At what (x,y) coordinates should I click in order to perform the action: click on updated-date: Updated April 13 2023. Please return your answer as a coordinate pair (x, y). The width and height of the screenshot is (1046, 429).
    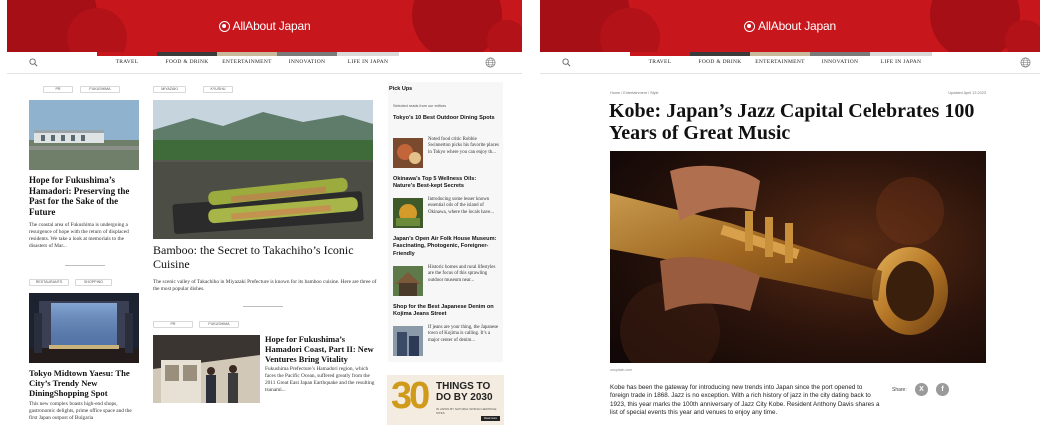
    Looking at the image, I should click on (967, 93).